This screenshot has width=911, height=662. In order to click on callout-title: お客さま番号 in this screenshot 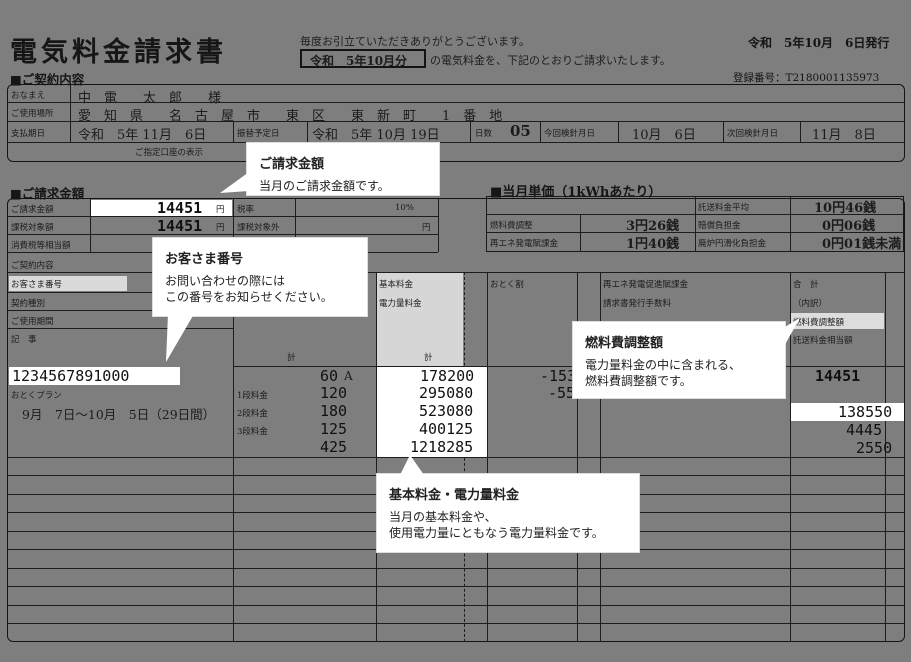, I will do `click(204, 259)`.